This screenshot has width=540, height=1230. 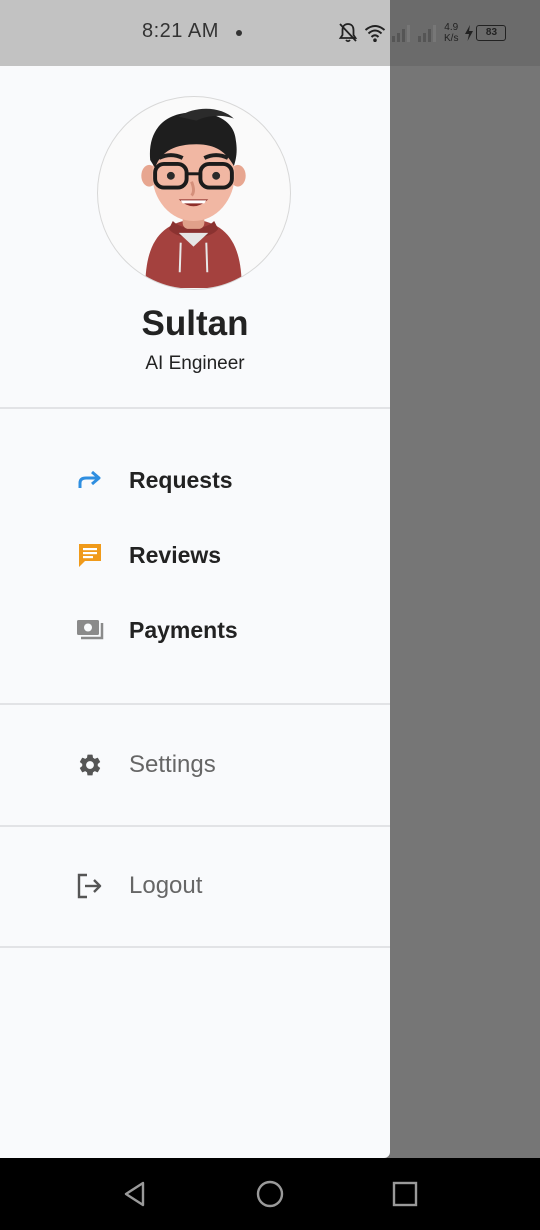 What do you see at coordinates (451, 38) in the screenshot?
I see `network-speed-unit: K/s` at bounding box center [451, 38].